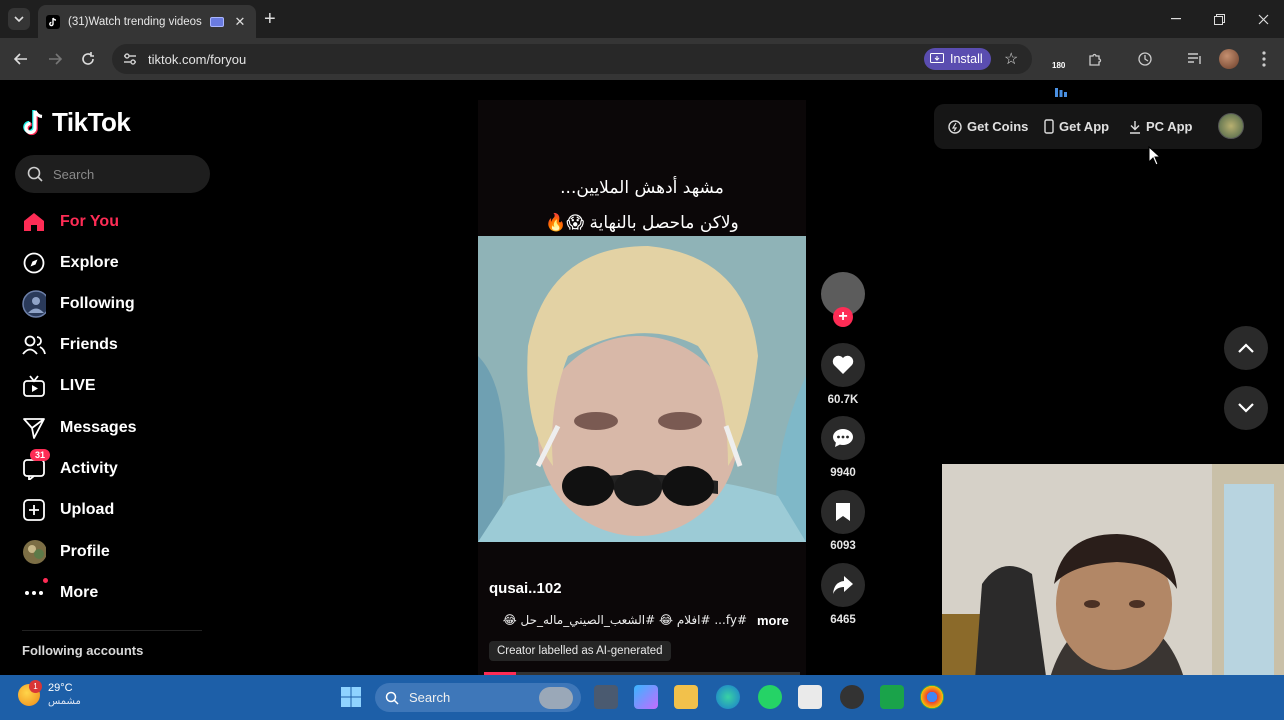  Describe the element at coordinates (1155, 156) in the screenshot. I see `mouse-cursor-icon` at that location.